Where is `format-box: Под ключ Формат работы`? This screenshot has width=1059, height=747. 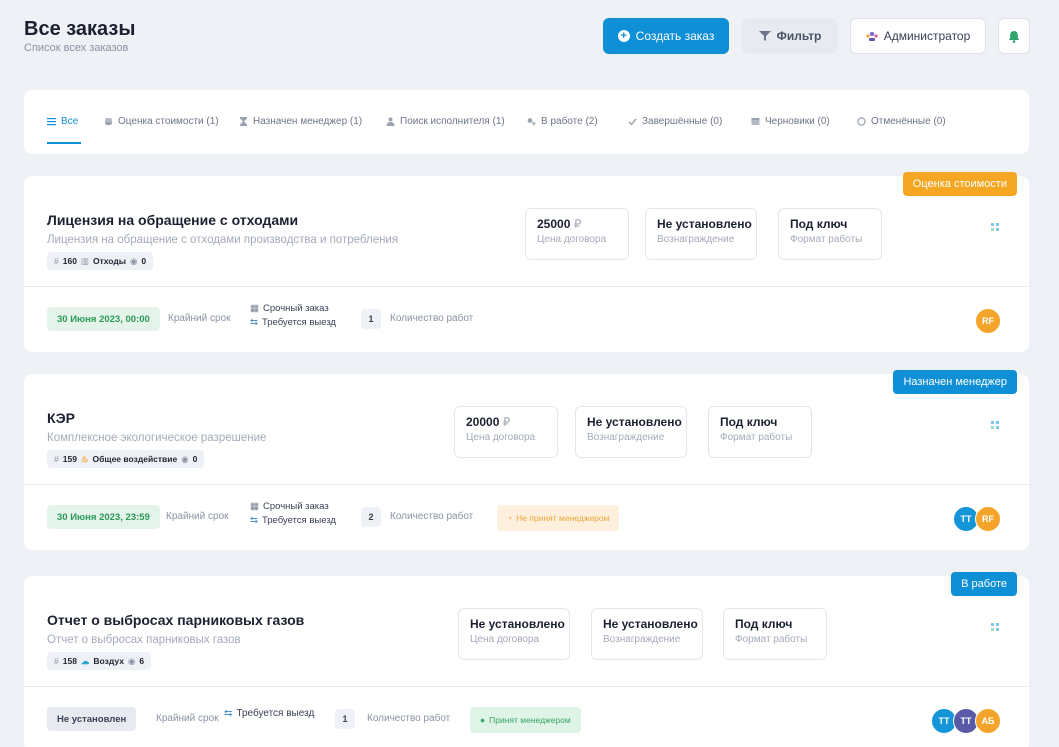
format-box: Под ключ Формат работы is located at coordinates (830, 234).